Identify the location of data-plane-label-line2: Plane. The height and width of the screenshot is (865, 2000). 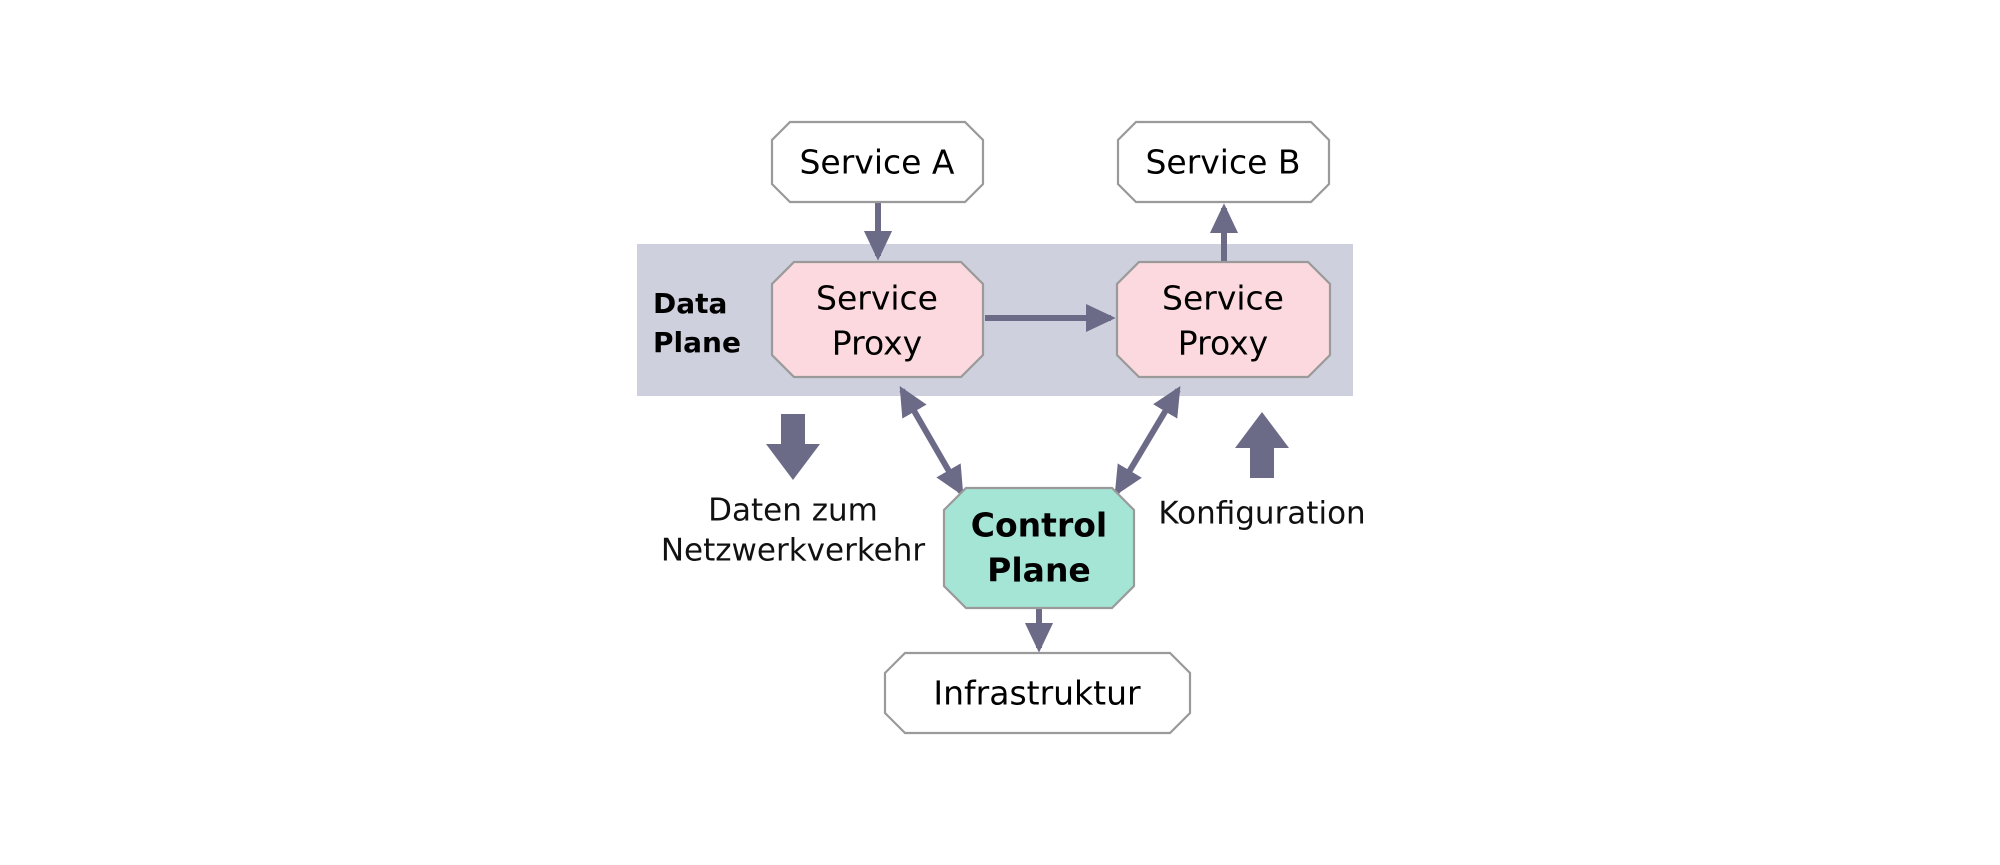
(697, 342).